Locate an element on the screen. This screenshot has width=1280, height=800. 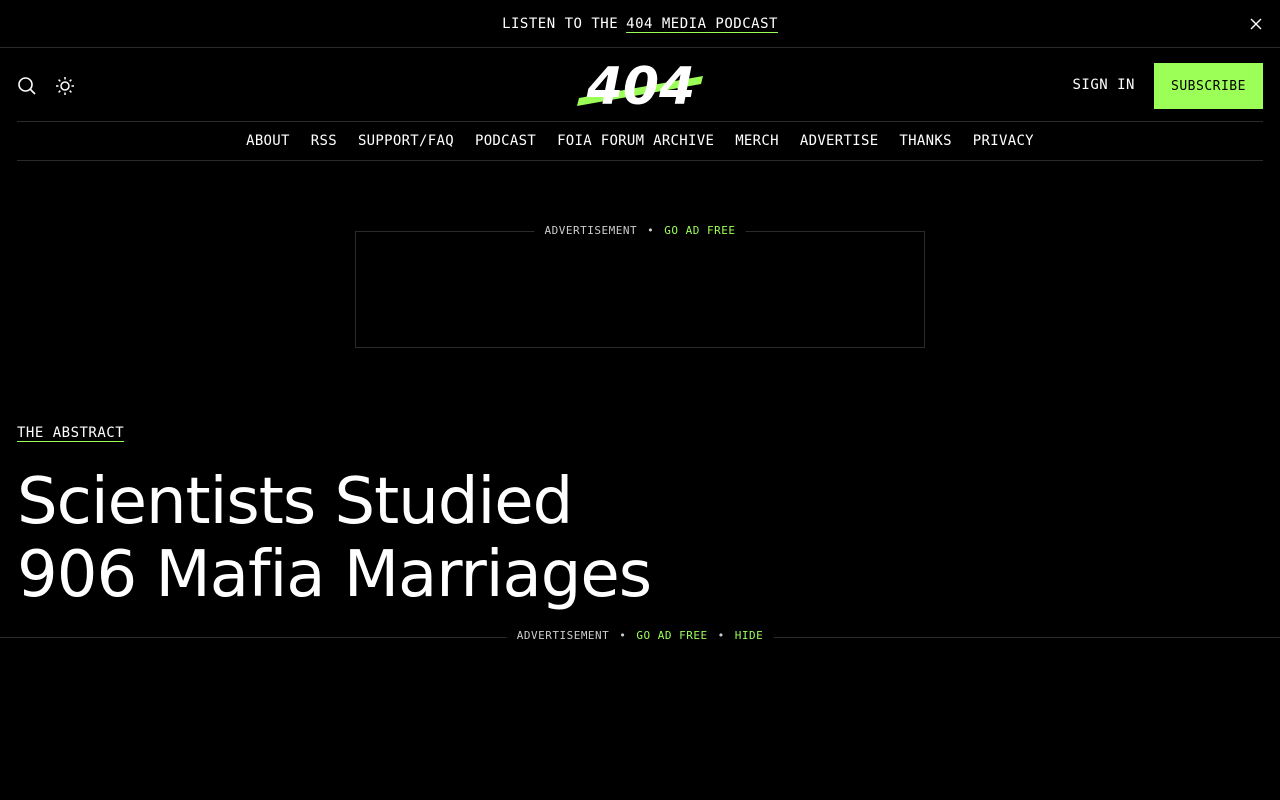
nav-item-about: ABOUT is located at coordinates (268, 141).